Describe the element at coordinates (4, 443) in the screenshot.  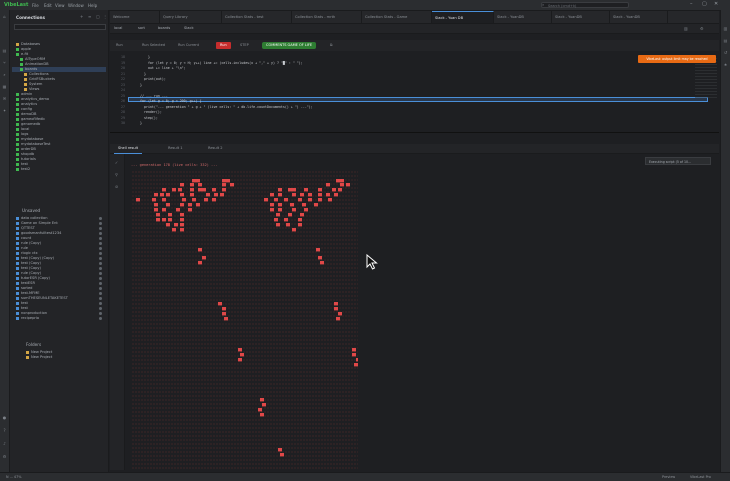
I see `bell-icon: ♪` at that location.